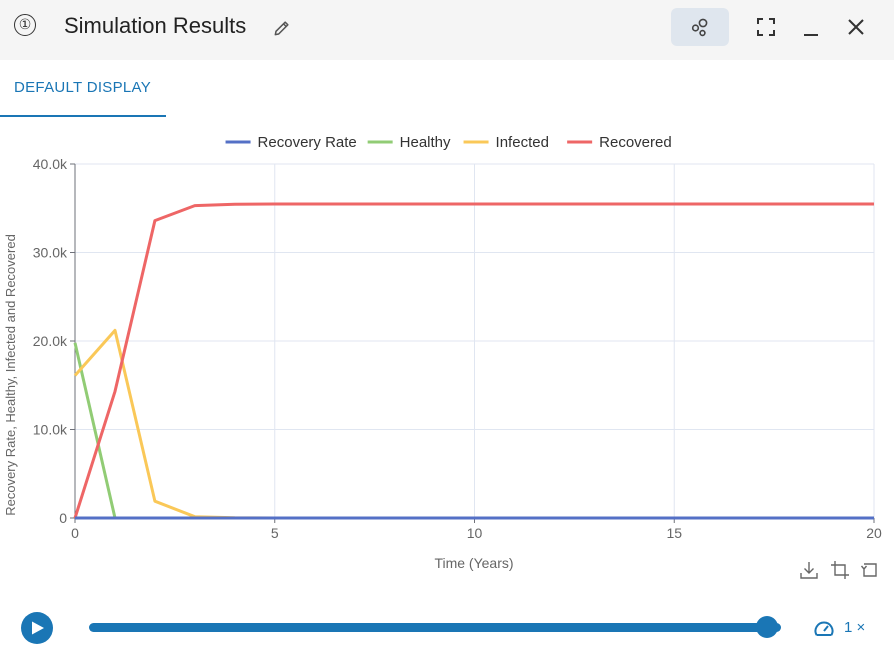  Describe the element at coordinates (50, 253) in the screenshot. I see `y-tick-label: 30.0k` at that location.